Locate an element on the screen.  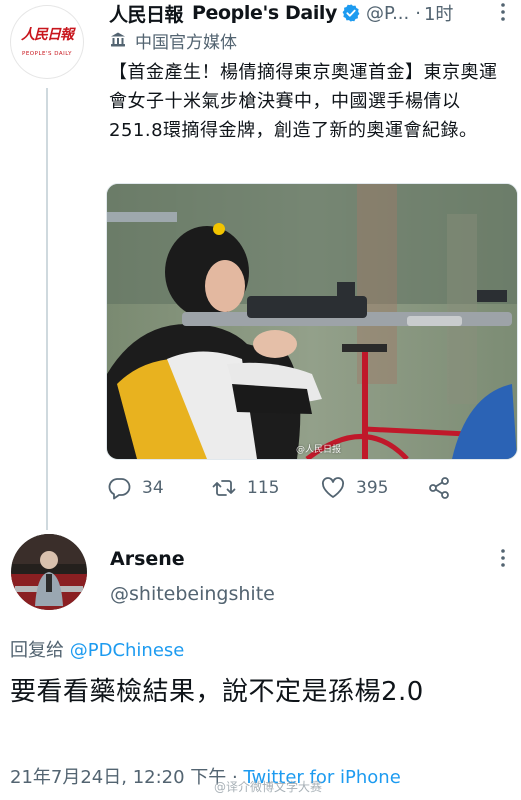
peoples-daily-avatar: 人民日報 PEOPLE'S DAILY is located at coordinates (47, 42).